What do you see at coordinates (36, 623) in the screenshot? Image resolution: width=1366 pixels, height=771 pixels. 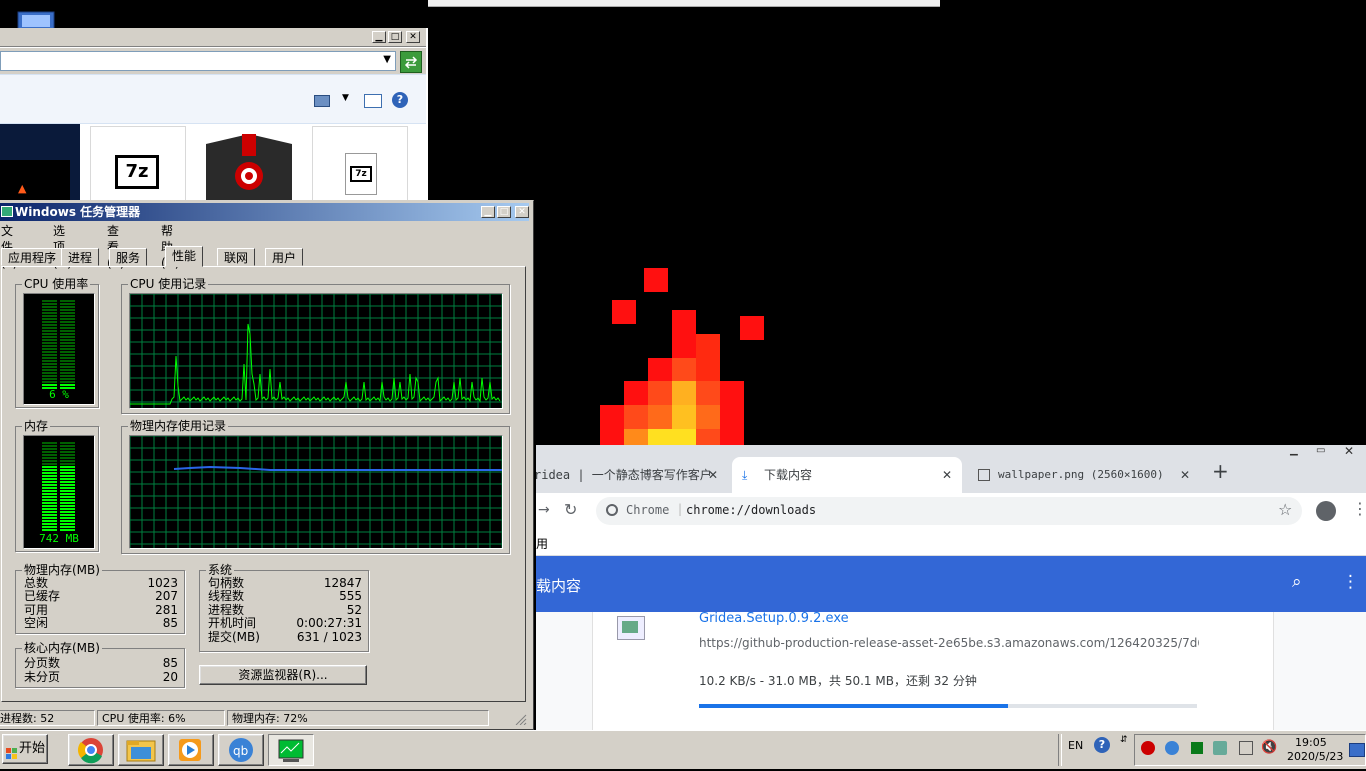 I see `stat-label: 空闲` at bounding box center [36, 623].